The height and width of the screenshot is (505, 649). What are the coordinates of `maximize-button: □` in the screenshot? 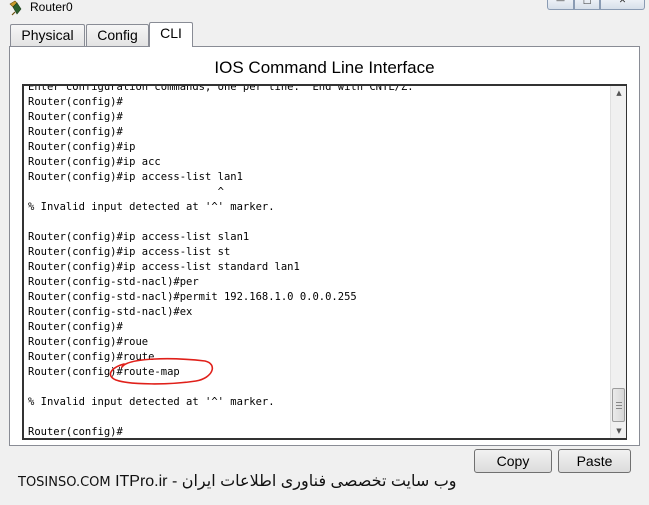 It's located at (587, 5).